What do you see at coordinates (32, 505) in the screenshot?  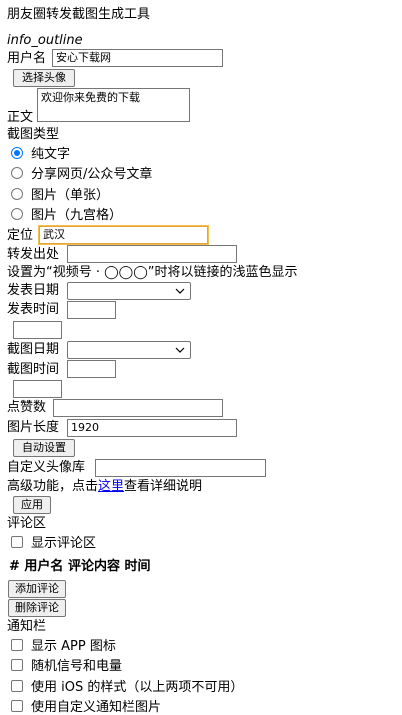 I see `apply-button: 应用` at bounding box center [32, 505].